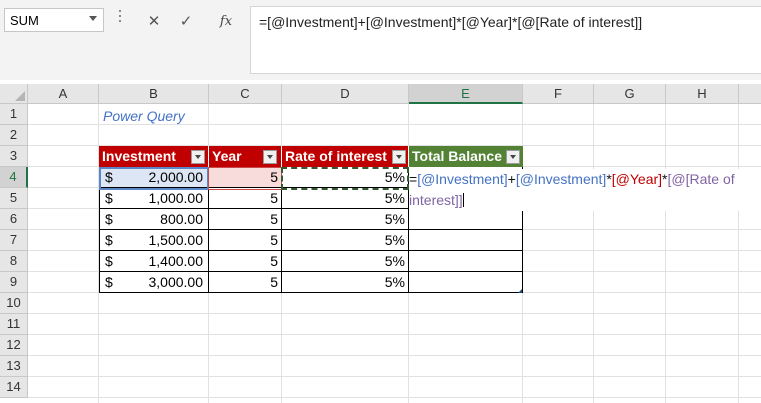 The height and width of the screenshot is (403, 761). I want to click on row-header-9: 9, so click(14, 282).